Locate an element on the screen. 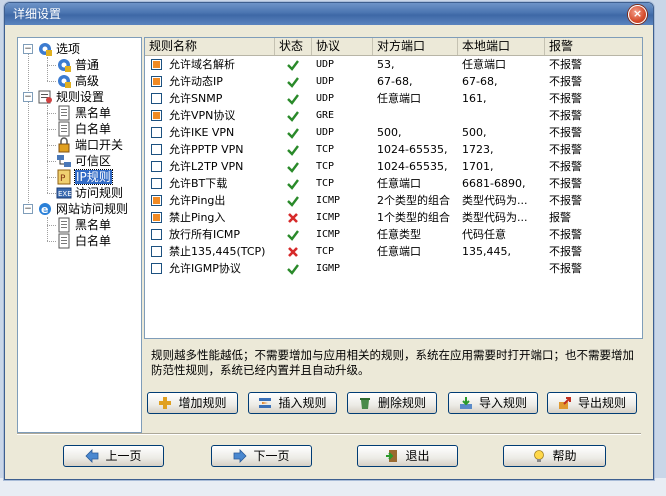  prev-page-button: 上一页 is located at coordinates (113, 456).